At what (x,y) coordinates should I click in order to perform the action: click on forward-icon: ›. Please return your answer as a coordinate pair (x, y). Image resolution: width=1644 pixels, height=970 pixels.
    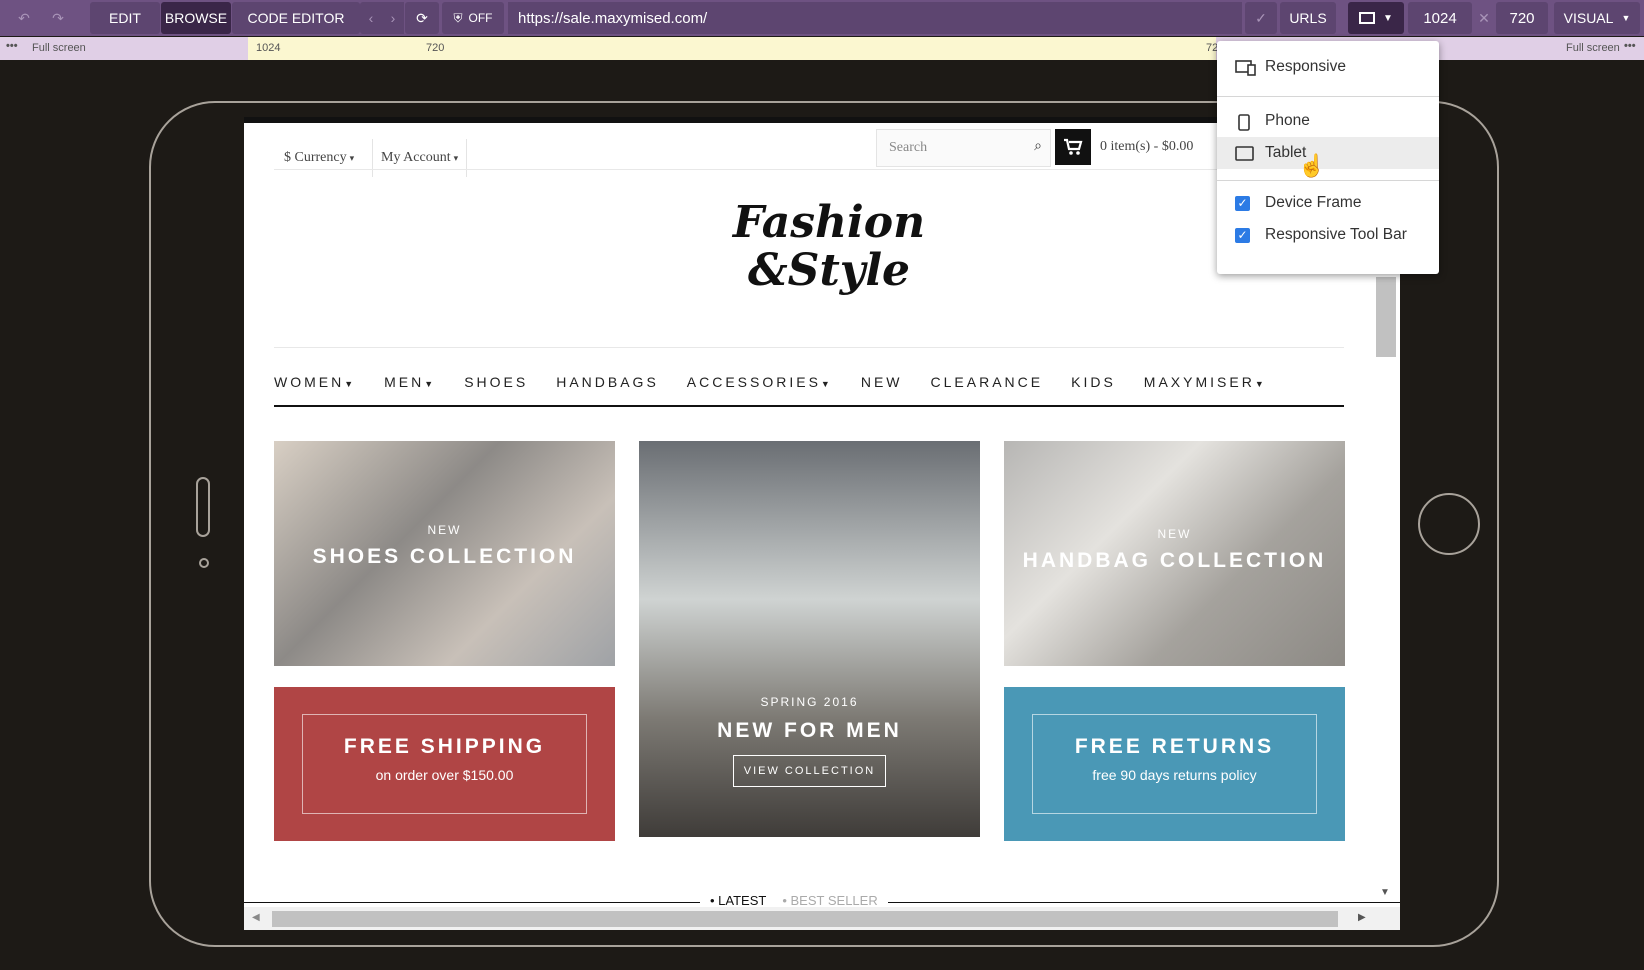
    Looking at the image, I should click on (393, 18).